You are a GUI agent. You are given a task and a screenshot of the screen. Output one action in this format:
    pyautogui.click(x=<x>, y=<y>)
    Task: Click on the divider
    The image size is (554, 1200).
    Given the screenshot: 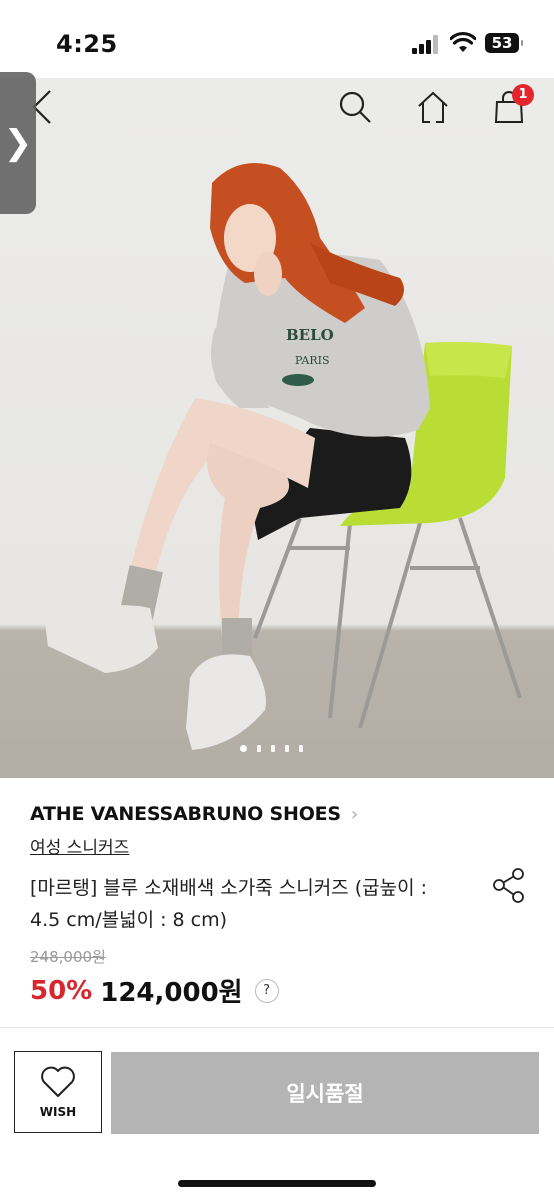 What is the action you would take?
    pyautogui.click(x=277, y=1027)
    